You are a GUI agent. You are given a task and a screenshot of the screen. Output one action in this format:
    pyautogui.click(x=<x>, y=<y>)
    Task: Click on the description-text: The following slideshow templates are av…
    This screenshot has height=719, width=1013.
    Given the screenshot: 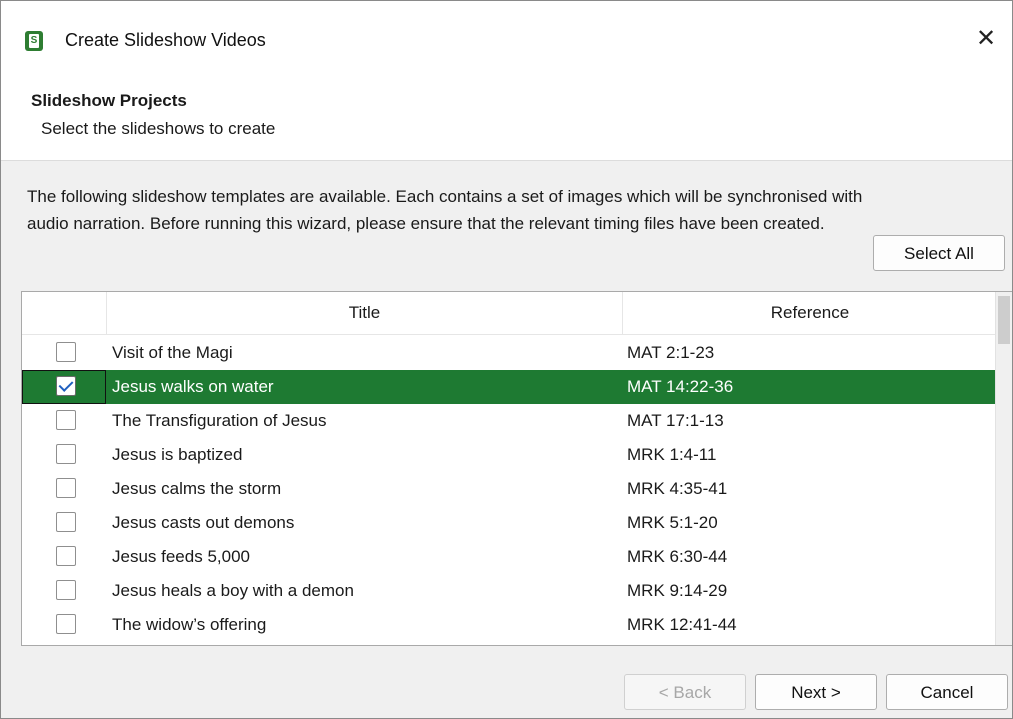 What is the action you would take?
    pyautogui.click(x=445, y=210)
    